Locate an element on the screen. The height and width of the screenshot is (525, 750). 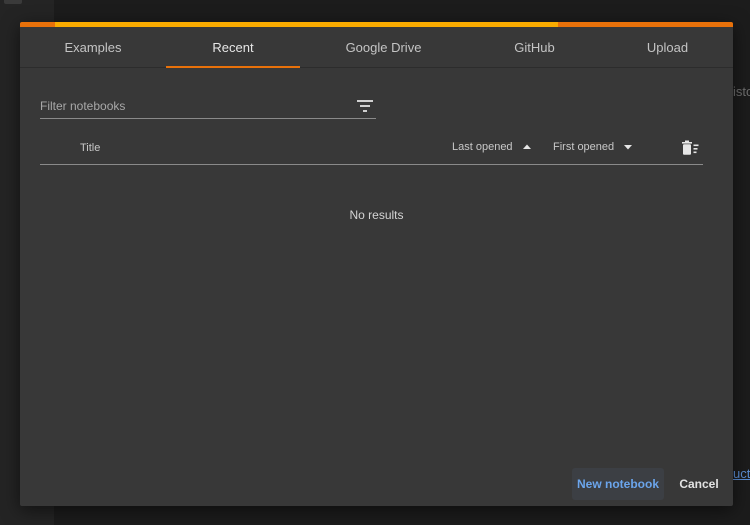
tab-label: GitHub is located at coordinates (534, 47).